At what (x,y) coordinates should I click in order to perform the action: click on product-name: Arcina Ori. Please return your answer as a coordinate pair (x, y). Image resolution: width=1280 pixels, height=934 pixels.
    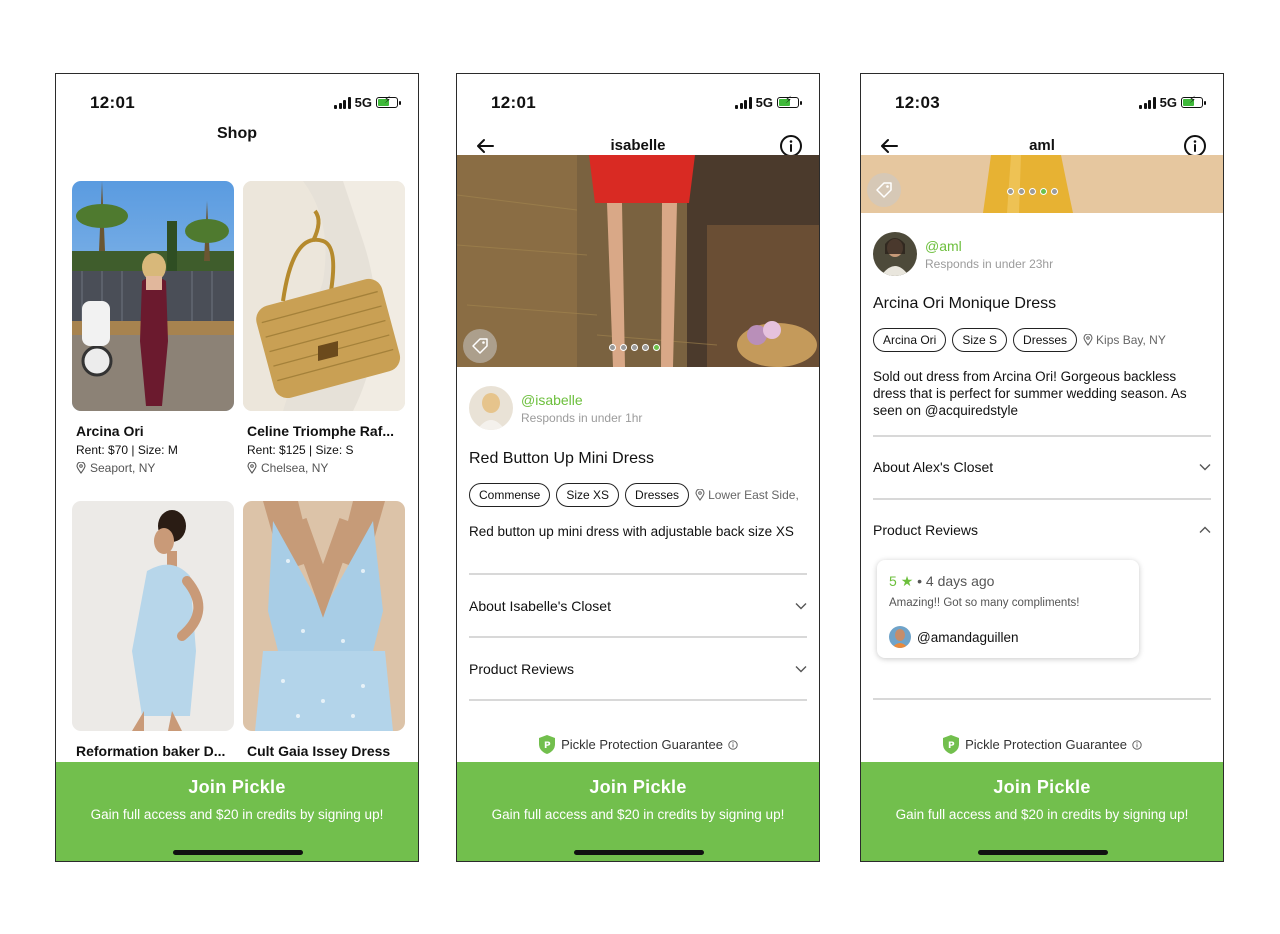
    Looking at the image, I should click on (155, 431).